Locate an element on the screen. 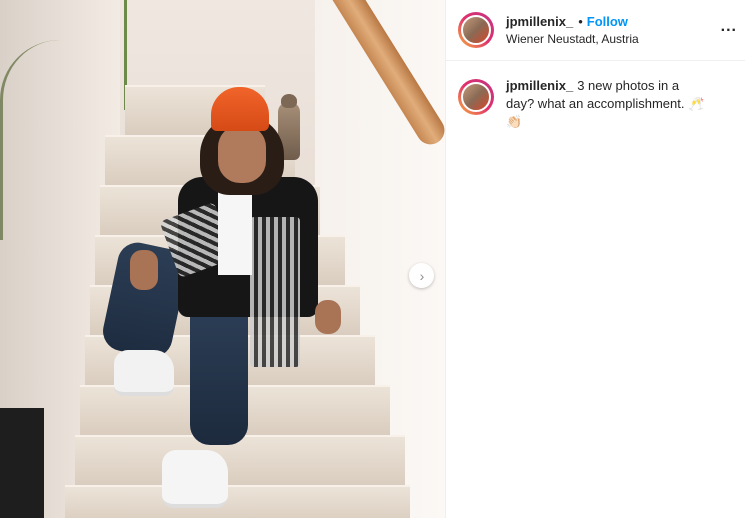 The image size is (745, 518). next-photo-button: › is located at coordinates (421, 275).